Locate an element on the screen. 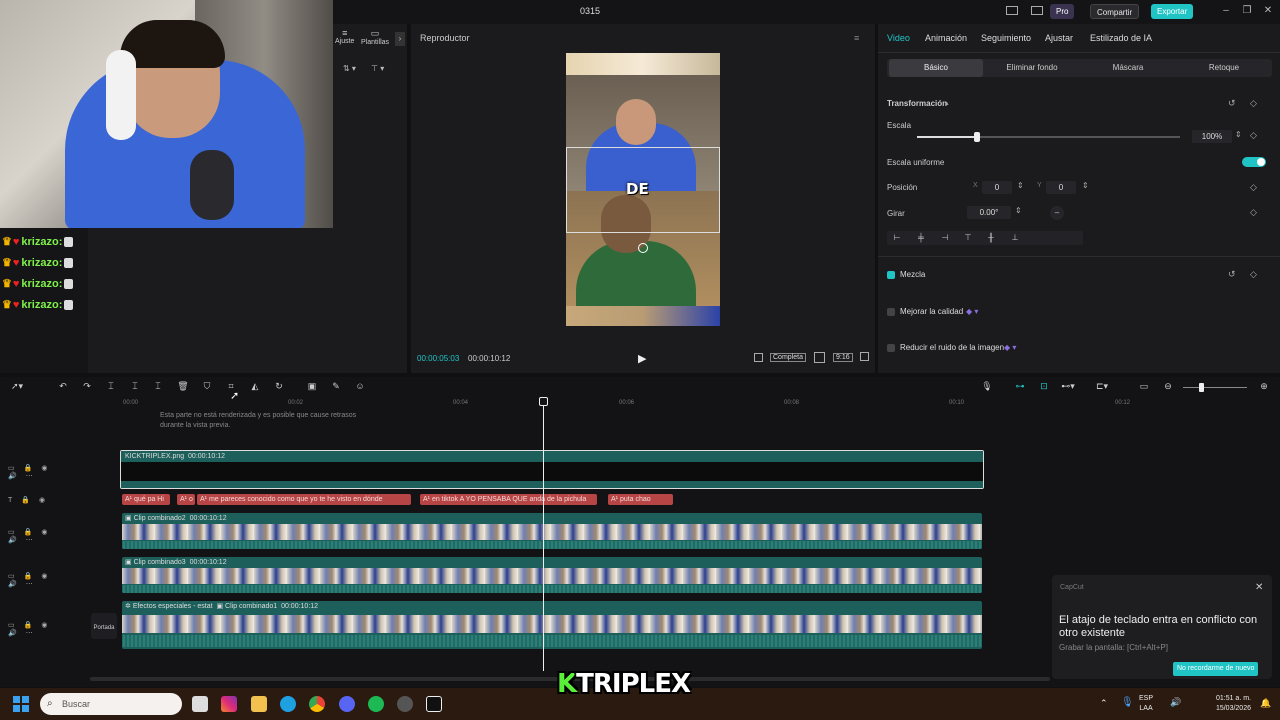 This screenshot has width=1280, height=720. delete-icon: 🗑 is located at coordinates (183, 387).